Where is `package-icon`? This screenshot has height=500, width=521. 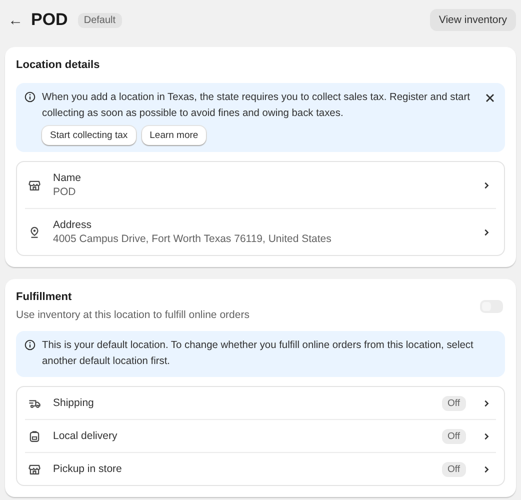 package-icon is located at coordinates (34, 436).